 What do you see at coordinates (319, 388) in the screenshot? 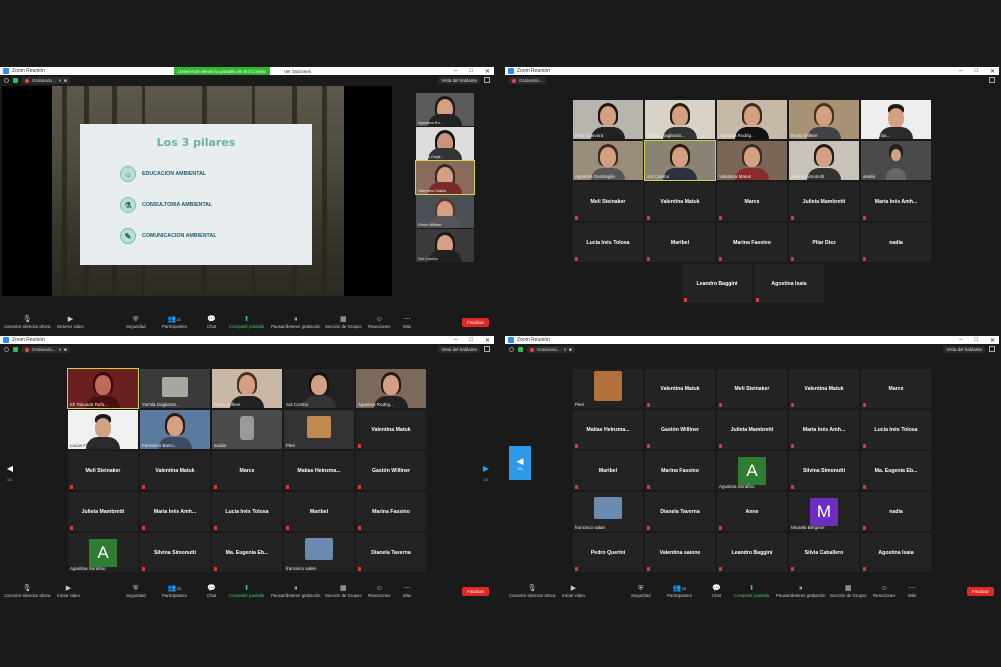
I see `video-tile: Sol Combo` at bounding box center [319, 388].